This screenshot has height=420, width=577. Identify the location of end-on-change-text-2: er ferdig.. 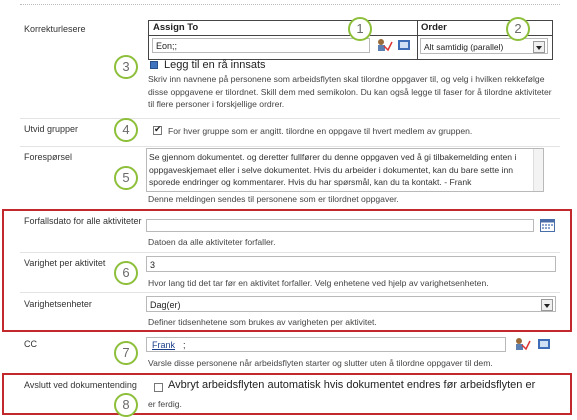
(165, 404).